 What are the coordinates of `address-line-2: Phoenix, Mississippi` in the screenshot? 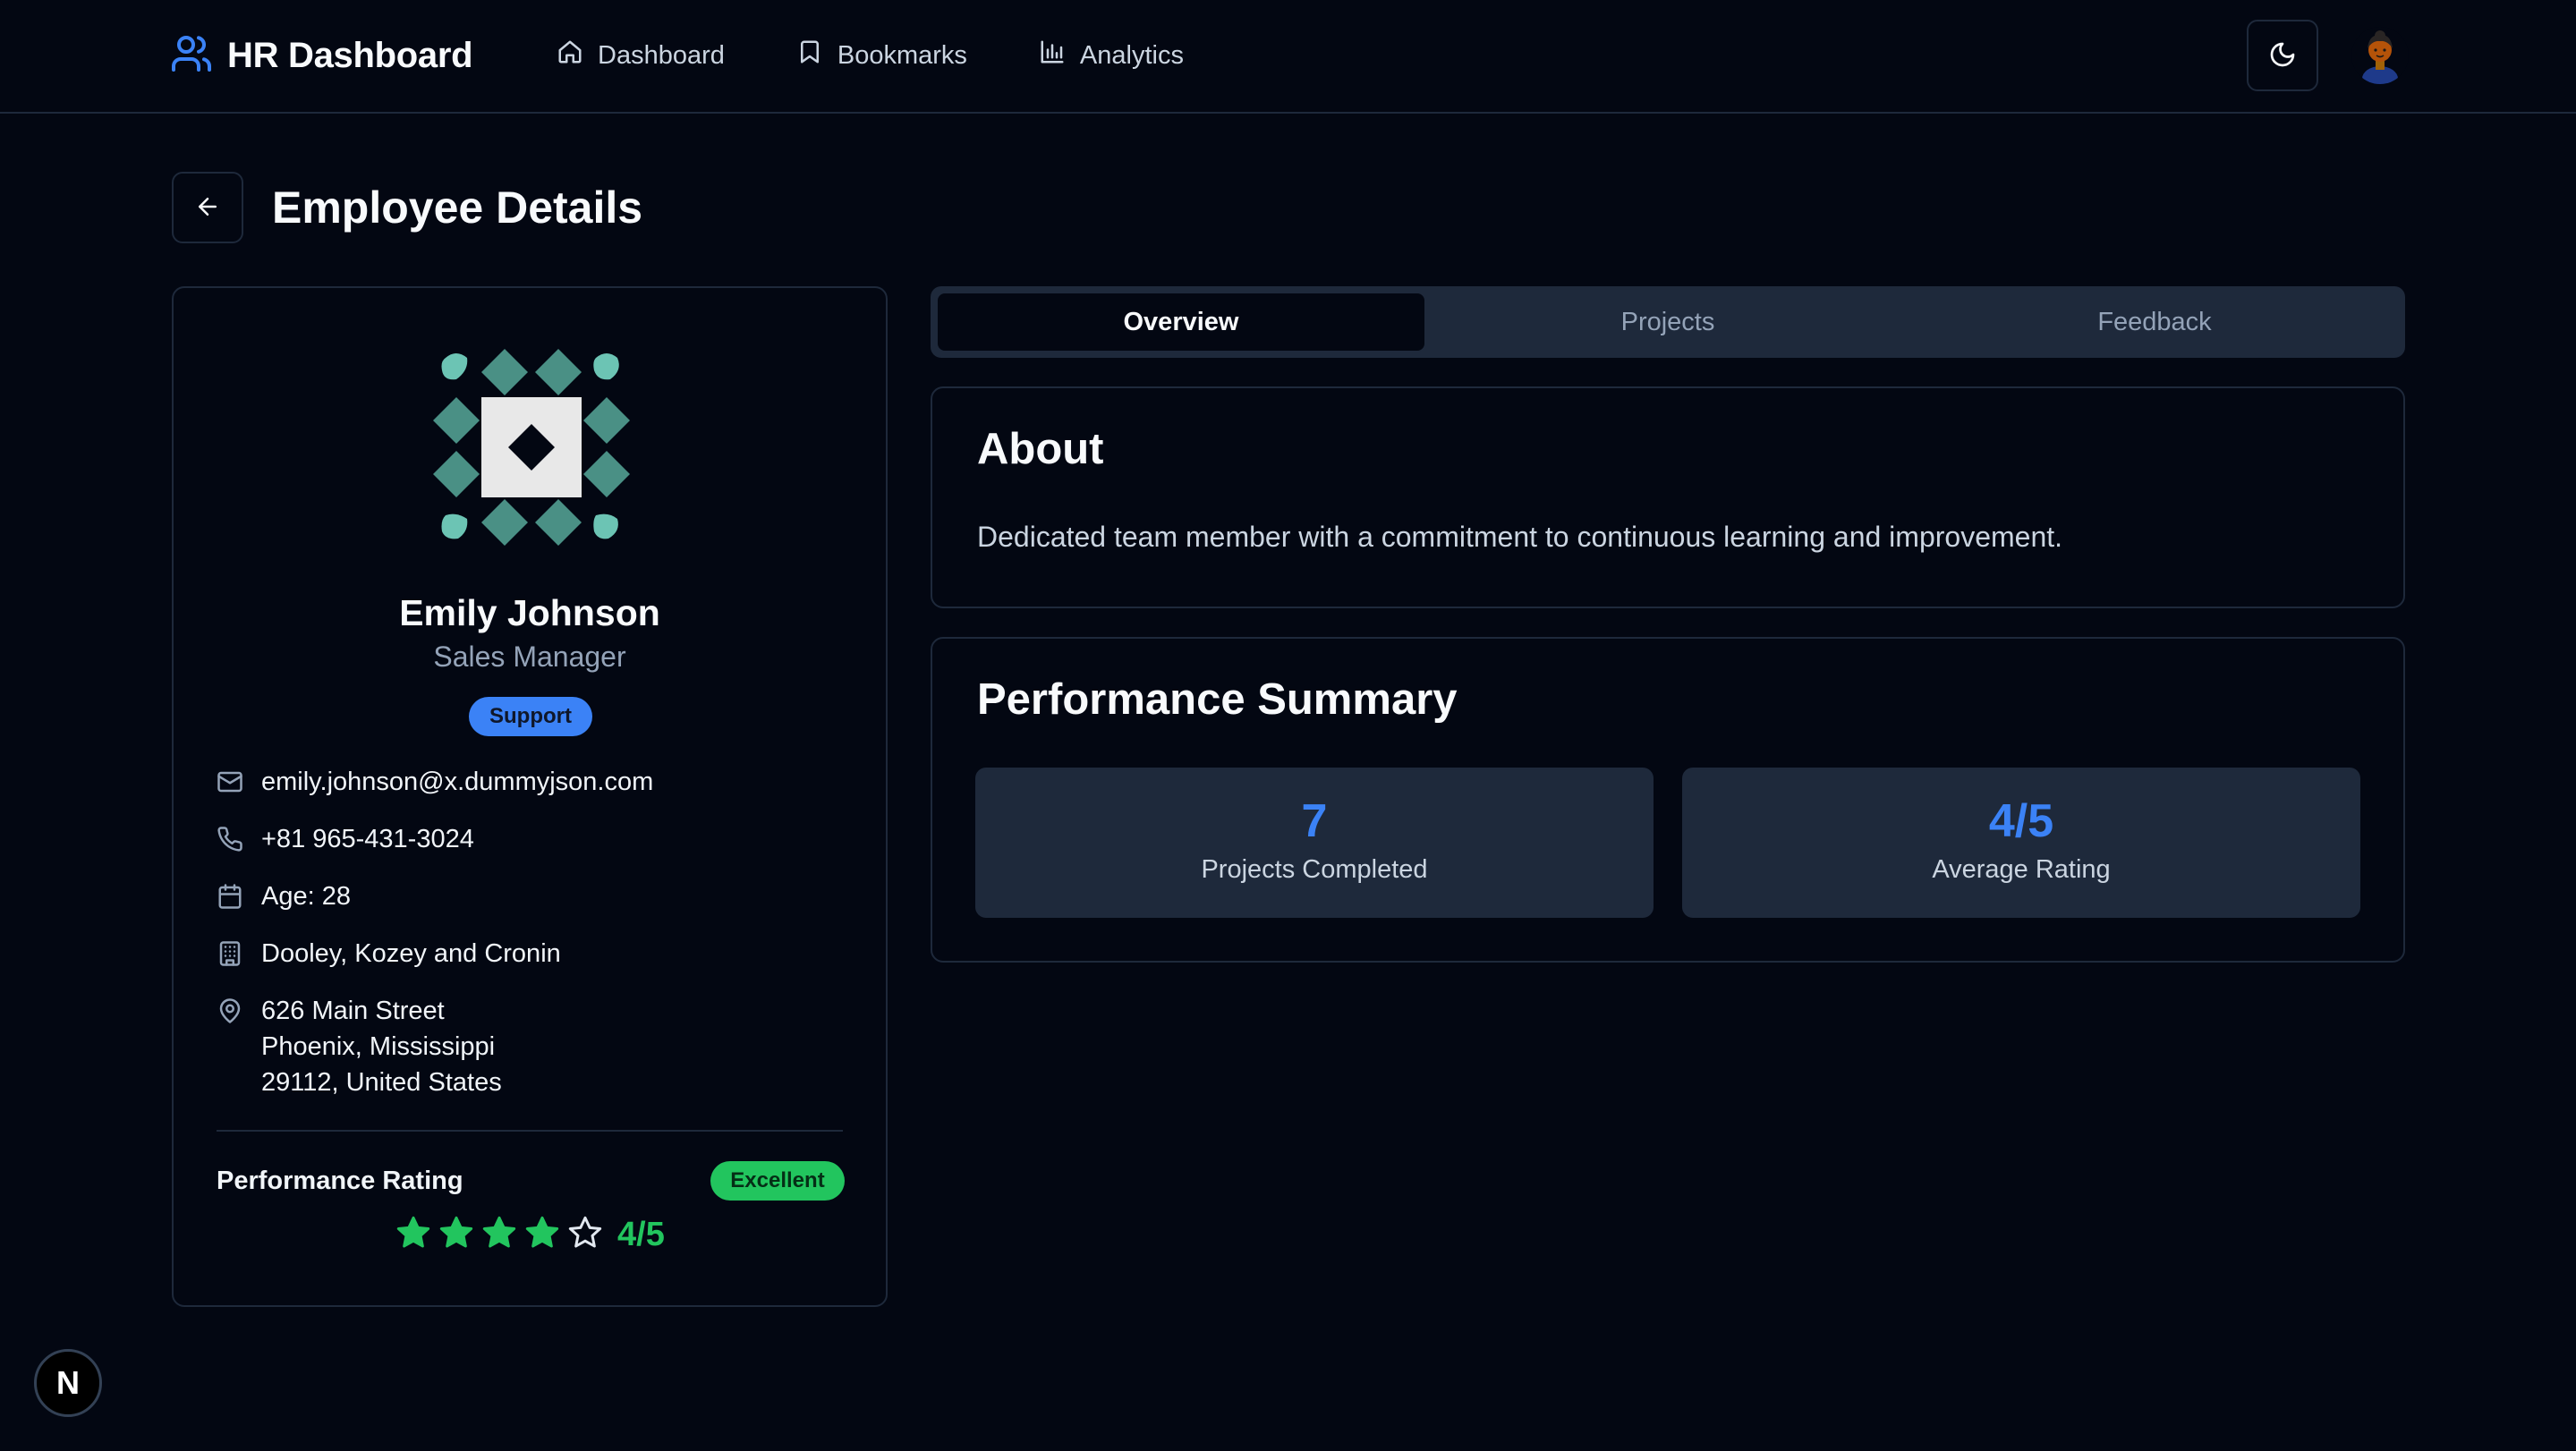 It's located at (378, 1046).